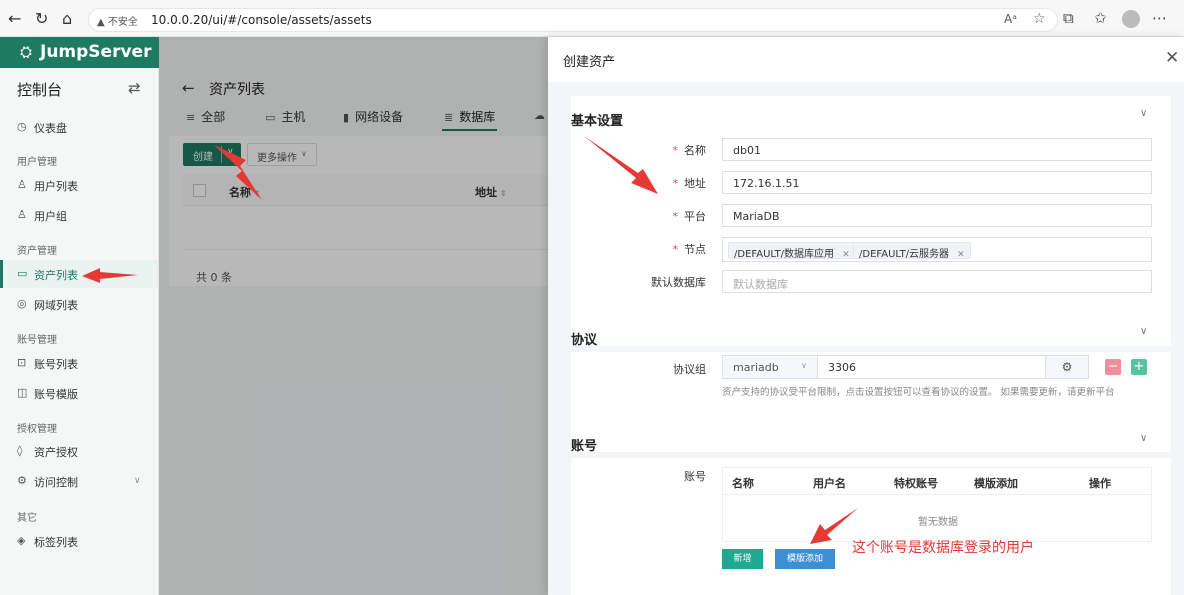 The width and height of the screenshot is (1184, 595). What do you see at coordinates (938, 522) in the screenshot?
I see `empty-state-text: 暂无数据` at bounding box center [938, 522].